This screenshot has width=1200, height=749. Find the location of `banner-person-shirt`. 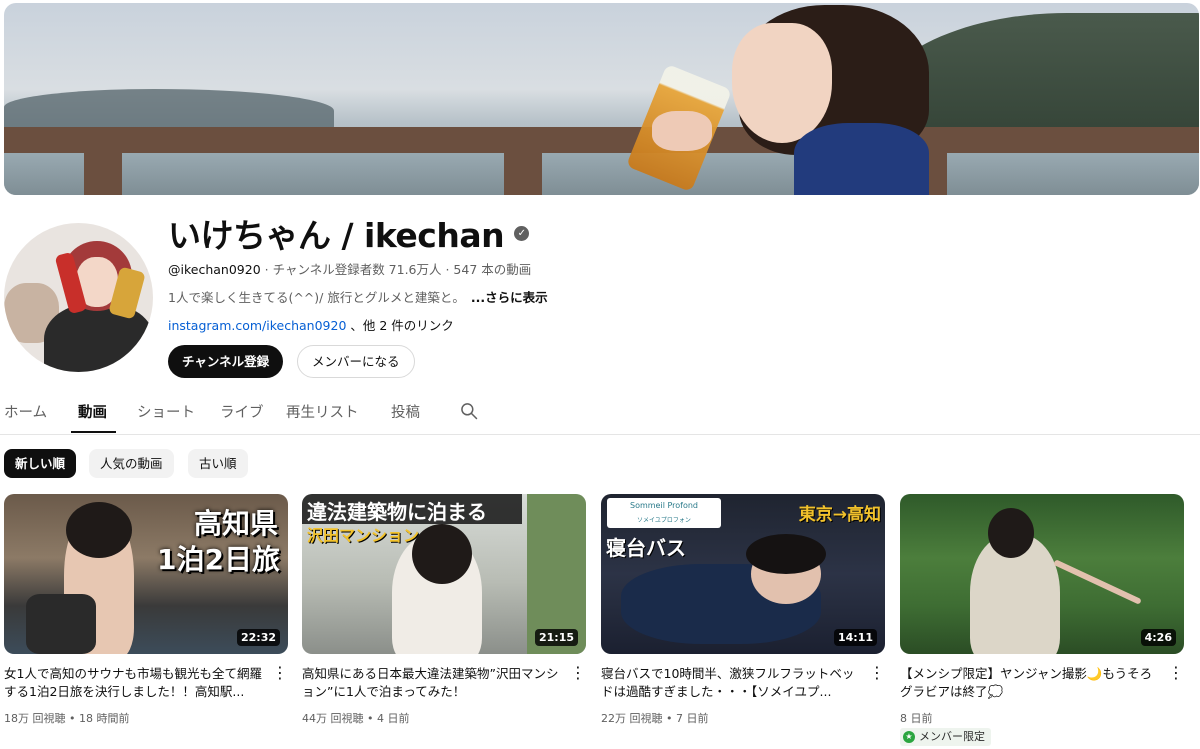

banner-person-shirt is located at coordinates (861, 159).